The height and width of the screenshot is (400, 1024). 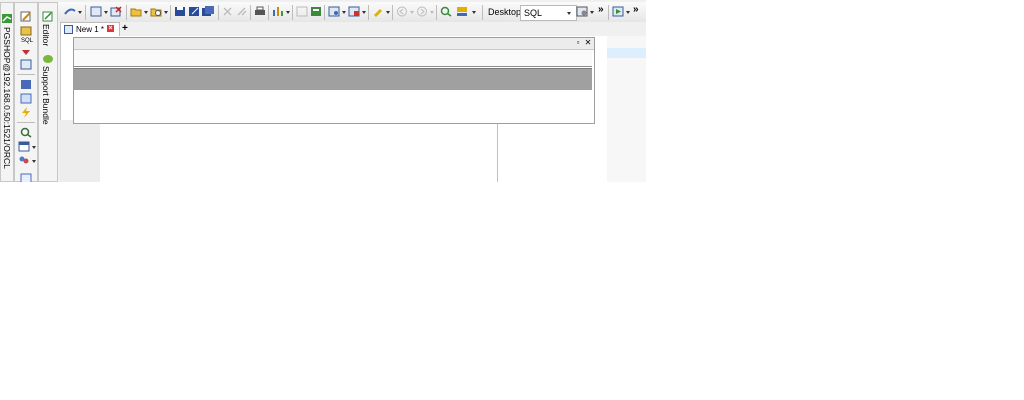 I want to click on editor-icon, so click(x=48, y=16).